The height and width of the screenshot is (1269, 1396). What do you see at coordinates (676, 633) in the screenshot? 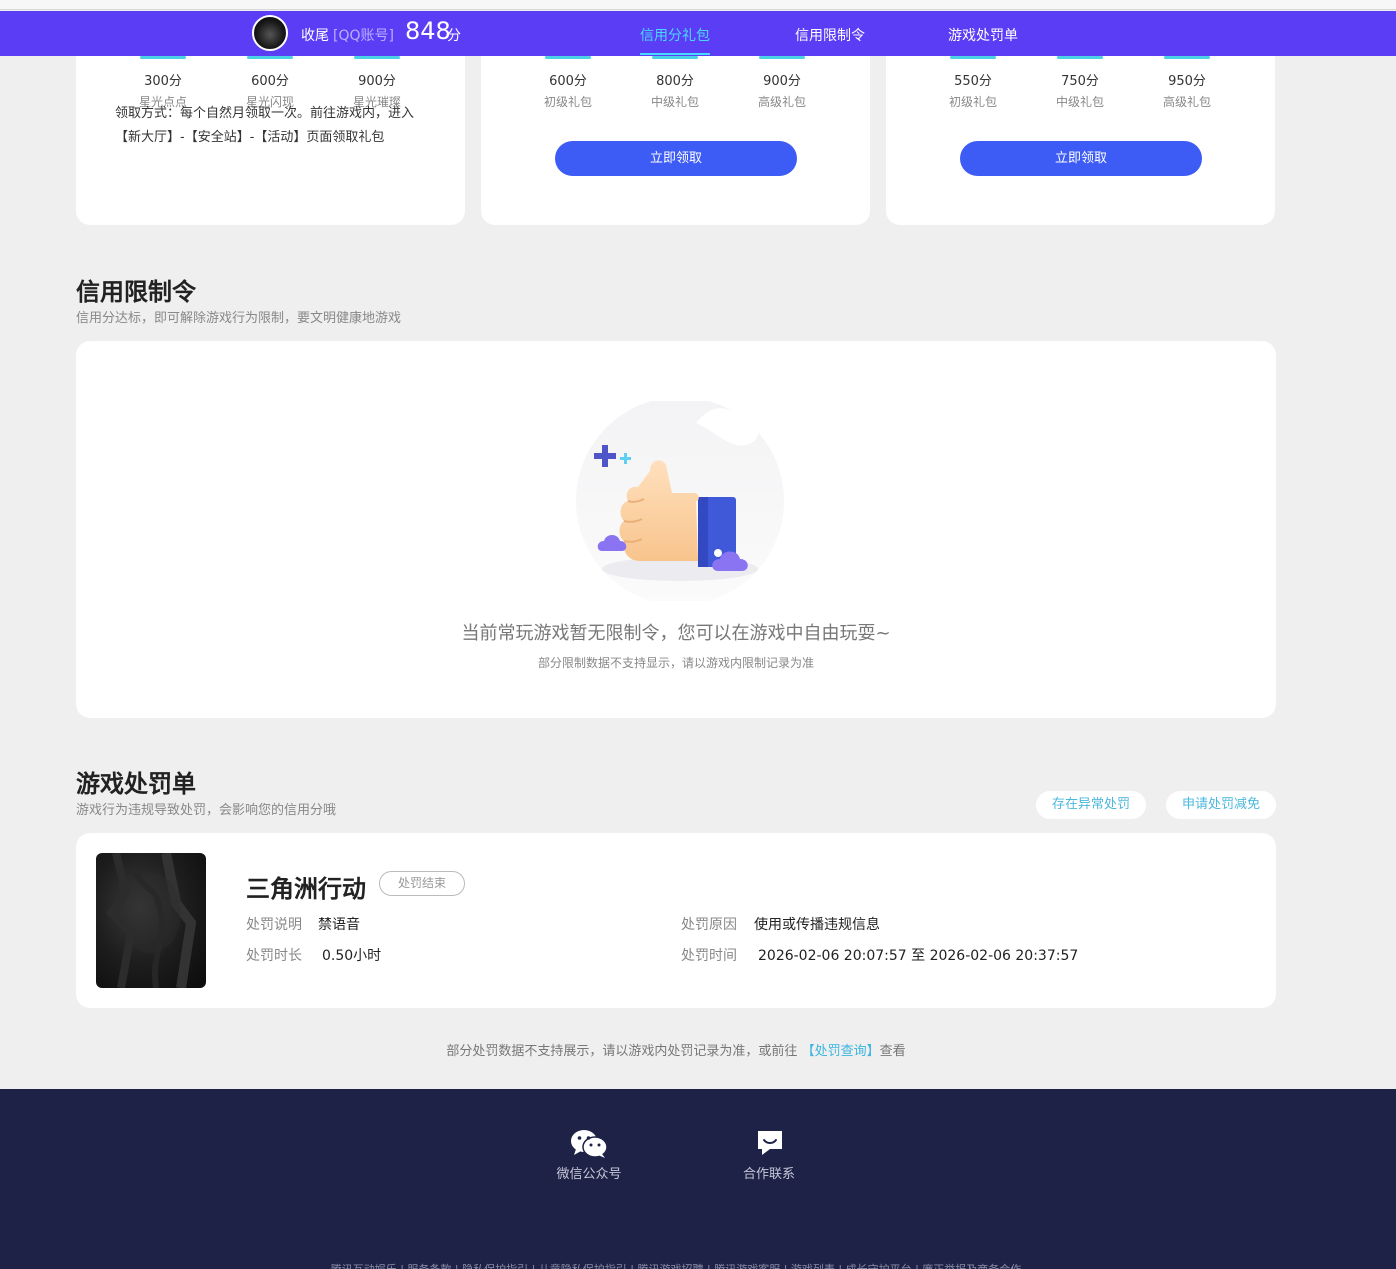
I see `restriction-empty-message: 当前常玩游戏暂无限制令，您可以在游戏中自由玩耍~` at bounding box center [676, 633].